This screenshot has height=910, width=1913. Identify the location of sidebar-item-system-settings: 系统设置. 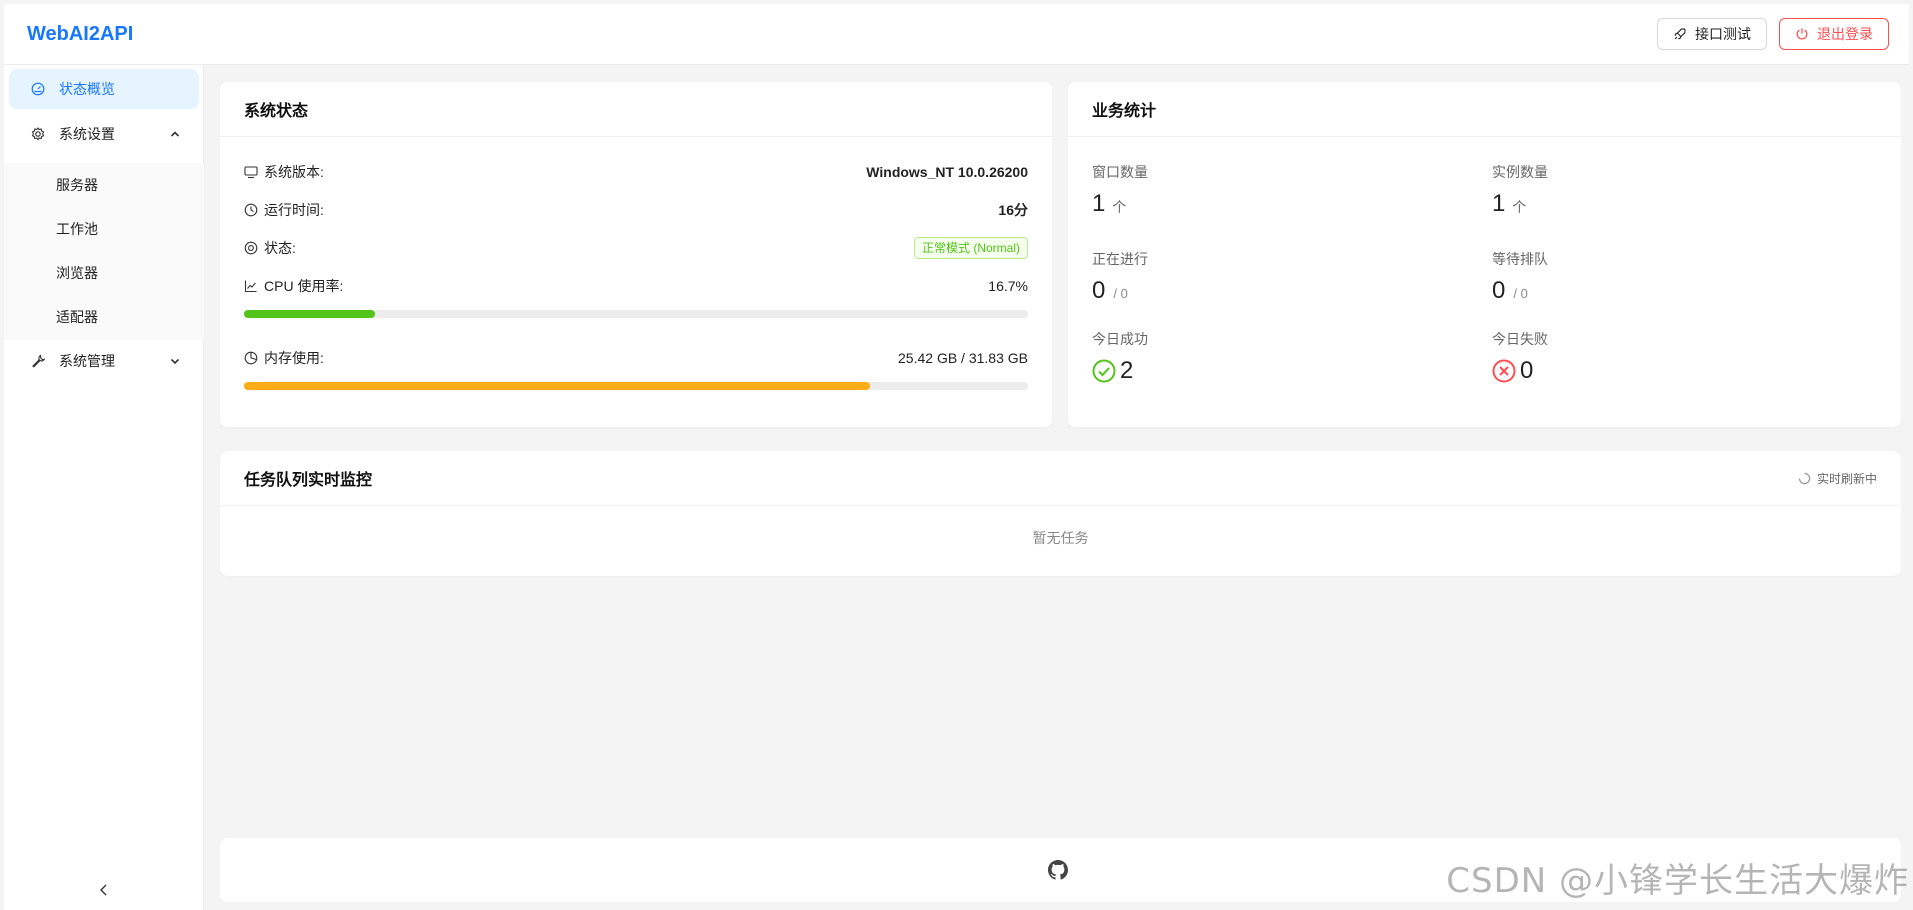
(104, 134).